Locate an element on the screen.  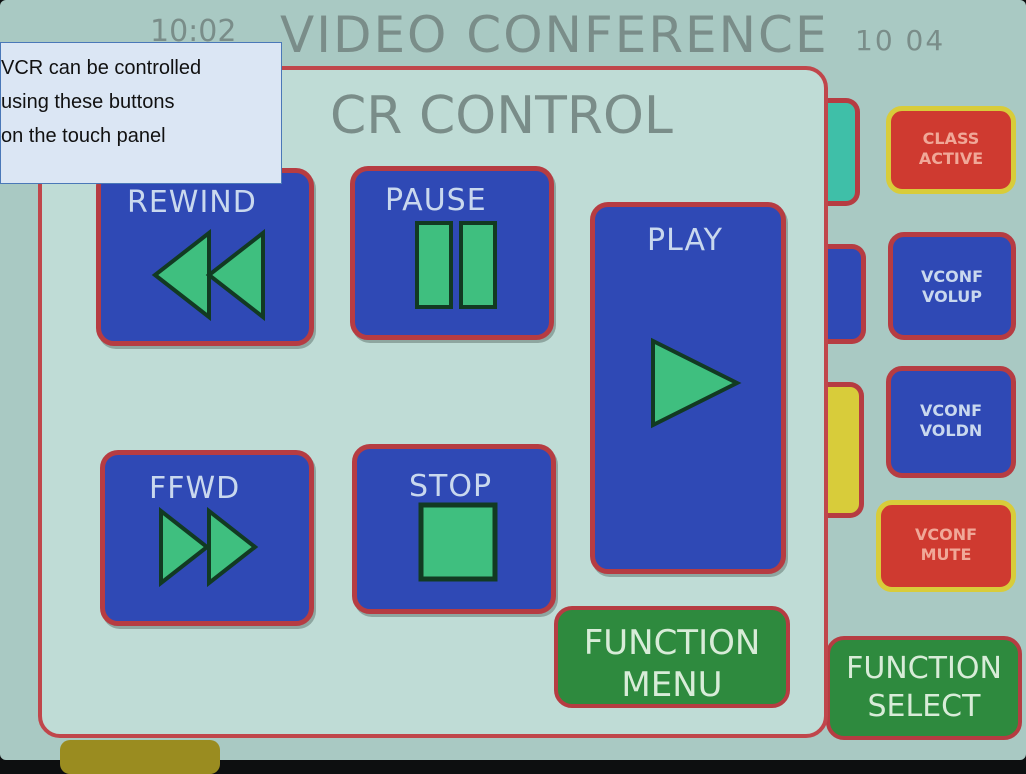
vconf-volup-line1: VCONF is located at coordinates (952, 276).